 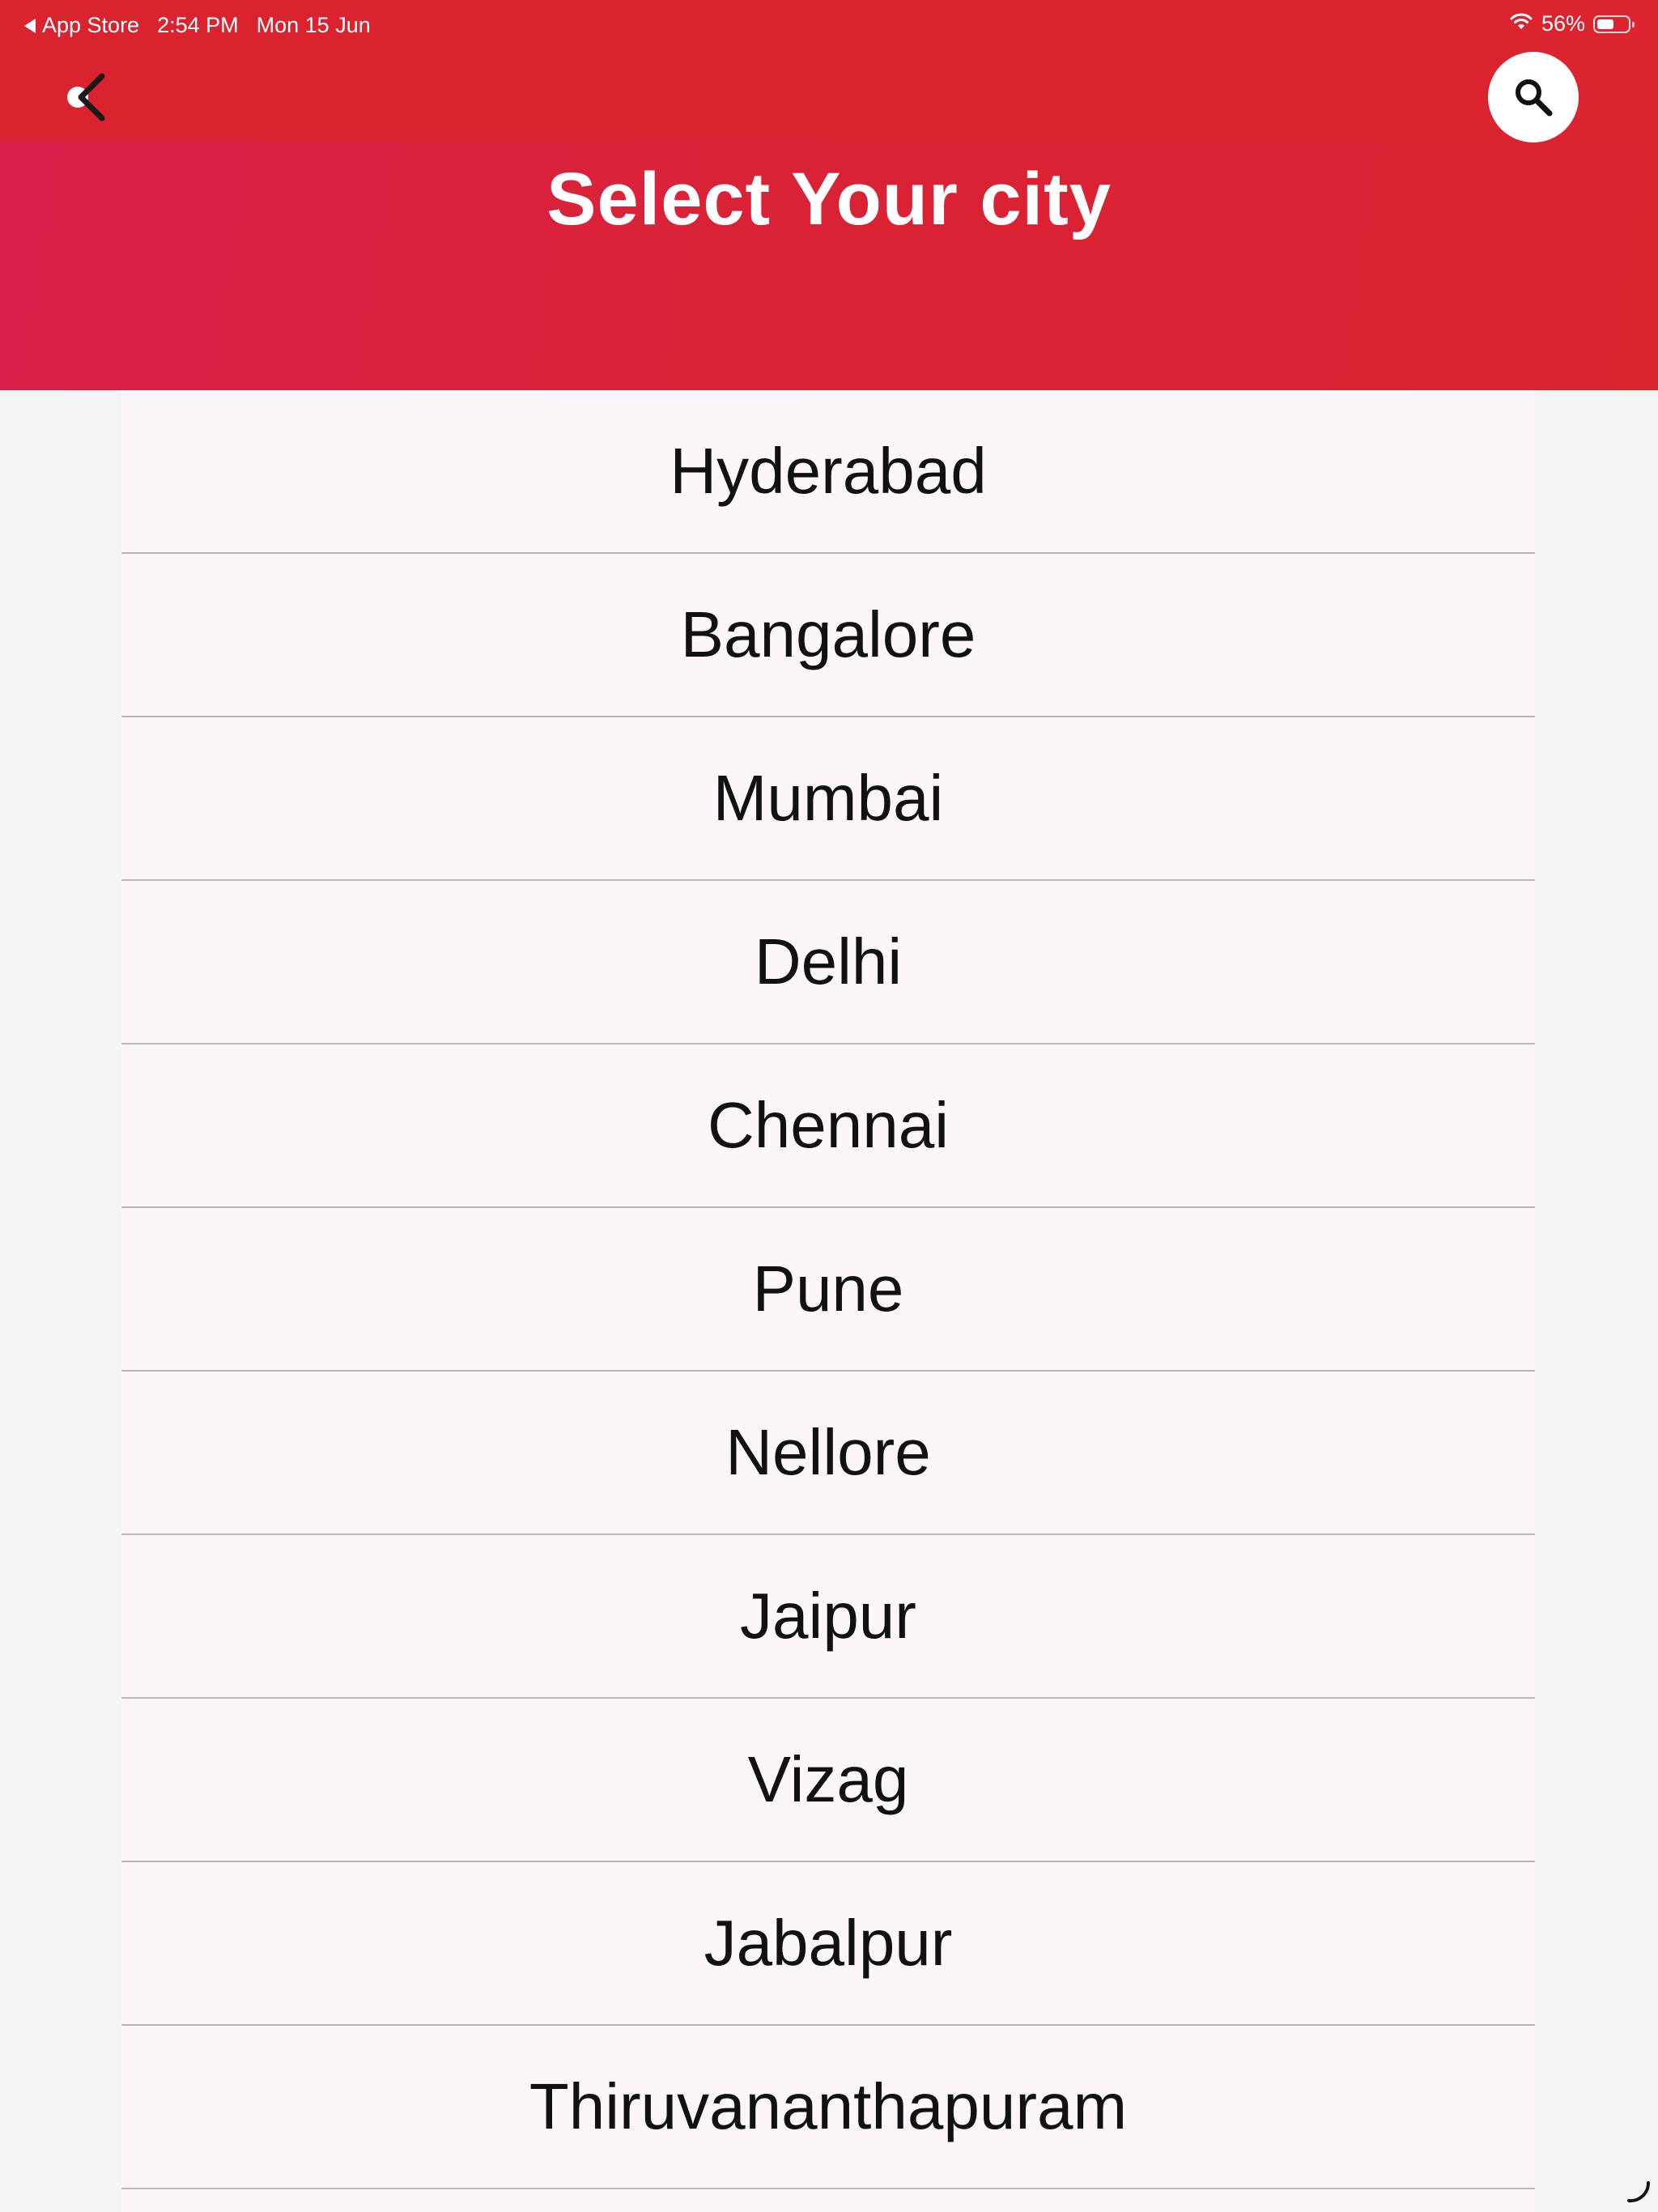 I want to click on search-button, so click(x=1533, y=98).